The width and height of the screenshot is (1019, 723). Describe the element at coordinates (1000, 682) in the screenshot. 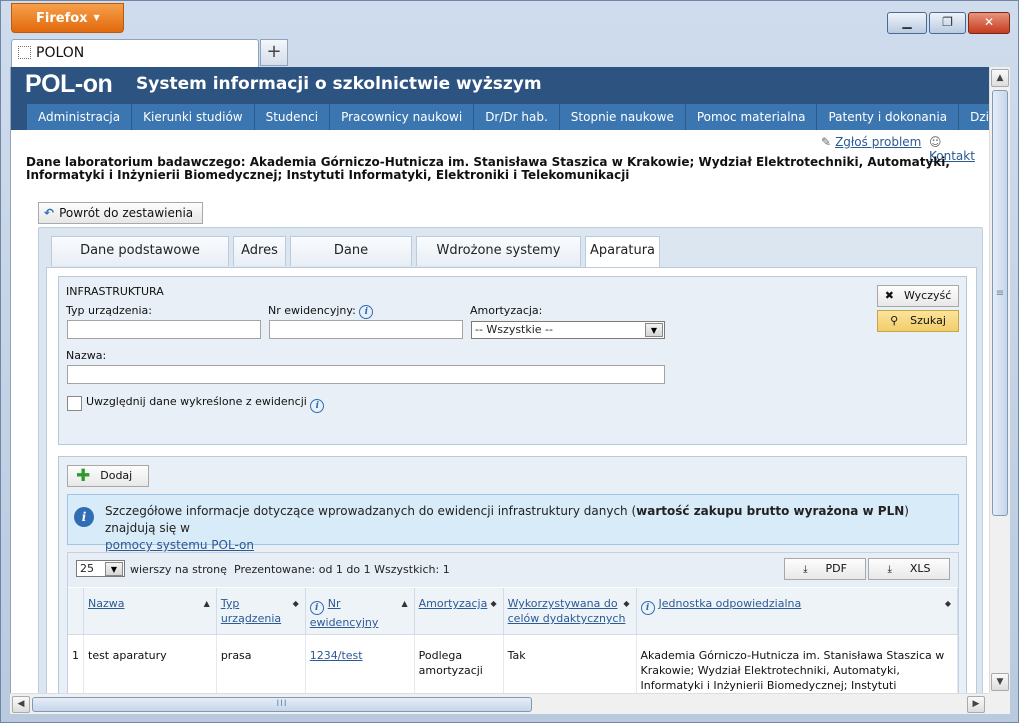

I see `scroll-down-icon: ▼` at that location.